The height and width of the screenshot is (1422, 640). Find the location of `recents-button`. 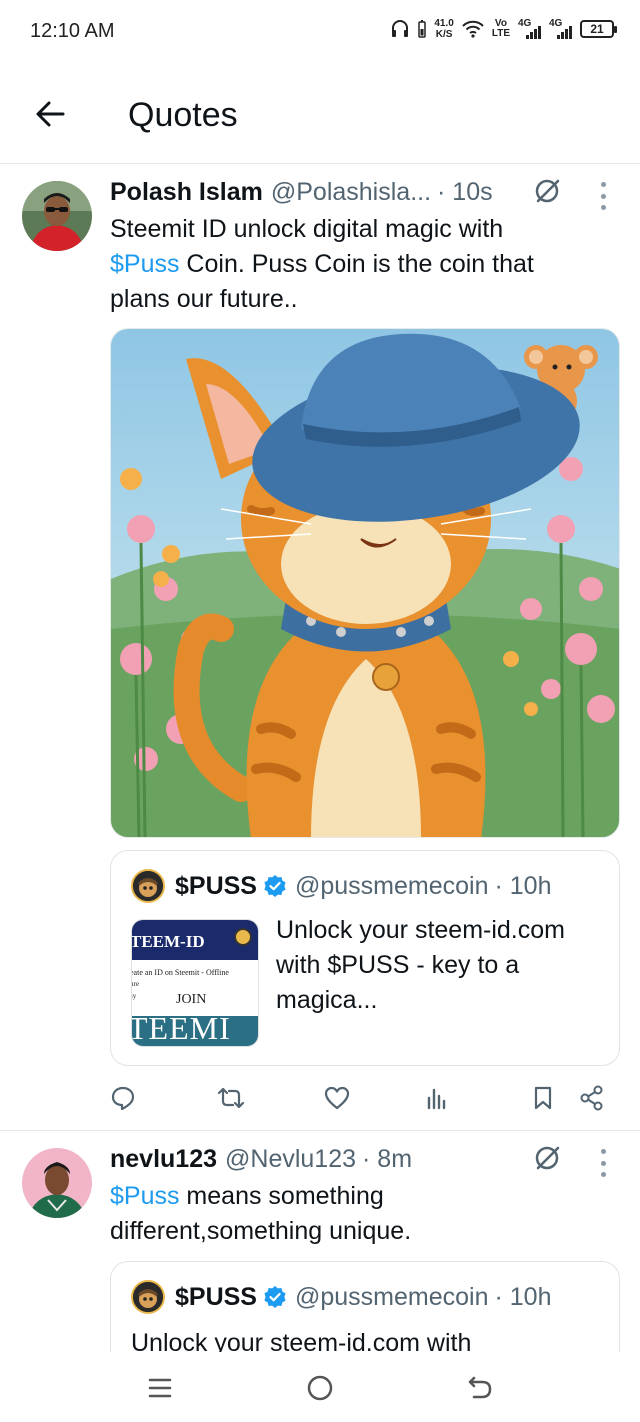

recents-button is located at coordinates (160, 1388).